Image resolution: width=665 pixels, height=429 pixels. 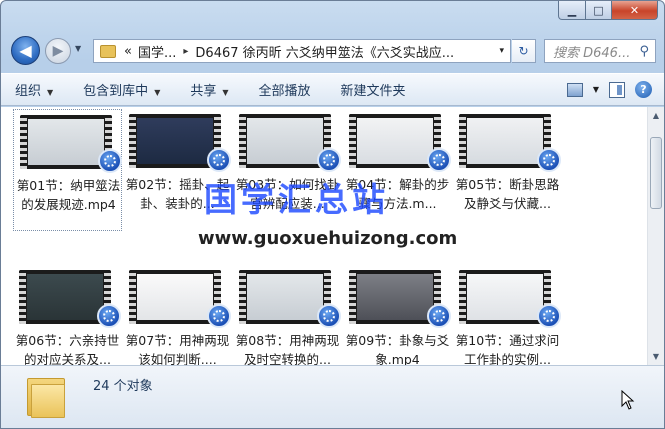 I want to click on vertical-scrollbar: ▲ ▼, so click(x=655, y=236).